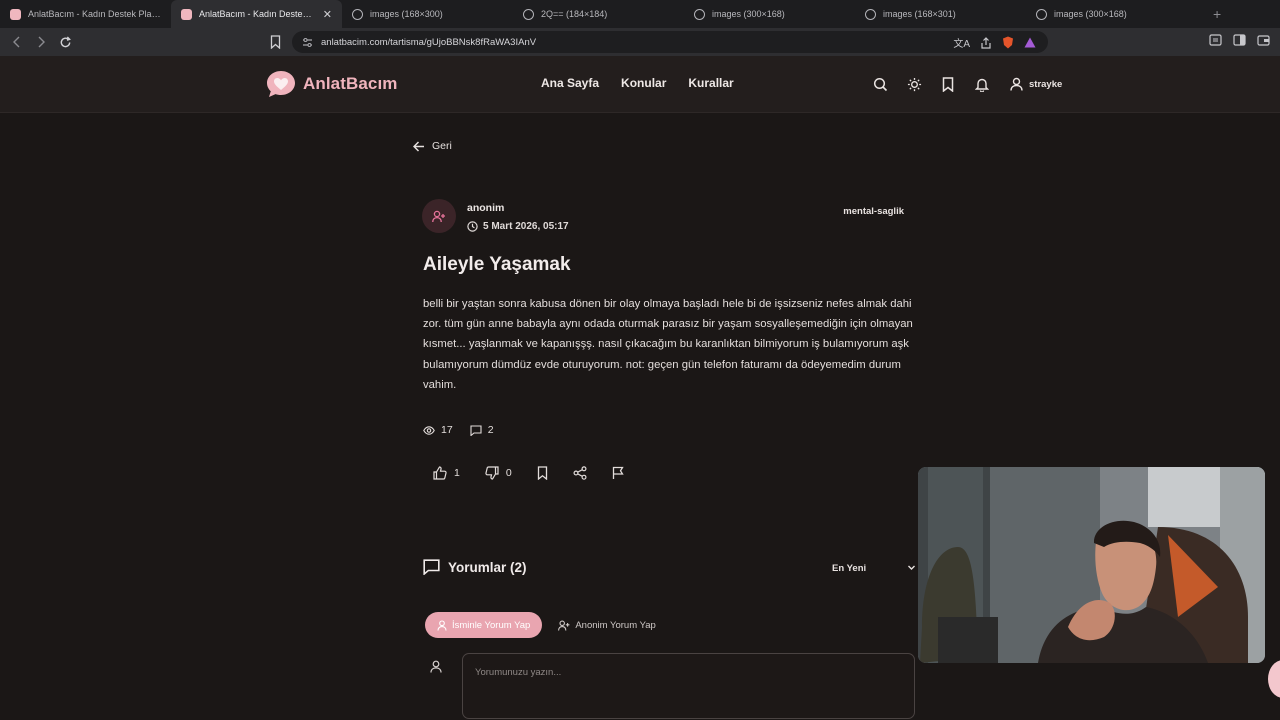 Image resolution: width=1280 pixels, height=720 pixels. What do you see at coordinates (442, 146) in the screenshot?
I see `back-label: Geri` at bounding box center [442, 146].